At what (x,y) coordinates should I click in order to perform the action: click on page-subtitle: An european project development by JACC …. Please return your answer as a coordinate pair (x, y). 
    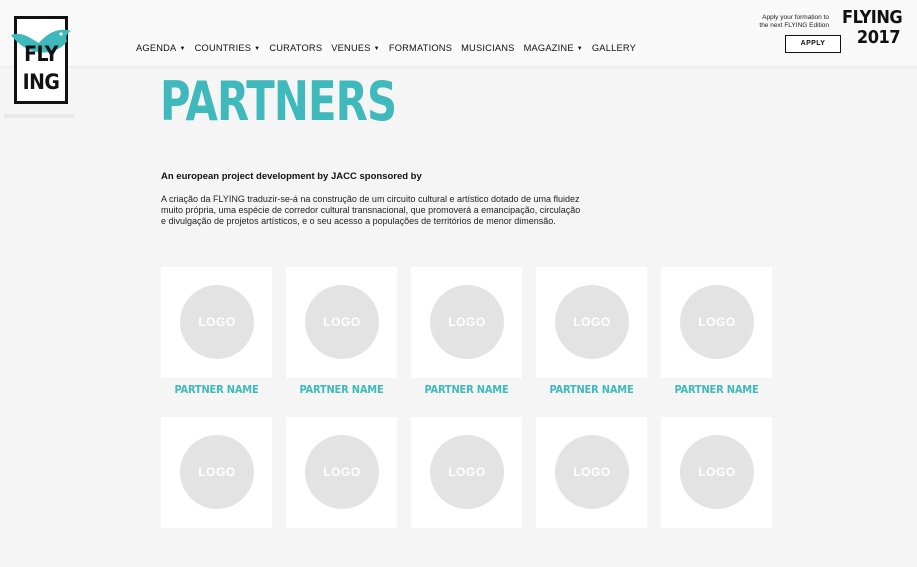
    Looking at the image, I should click on (291, 176).